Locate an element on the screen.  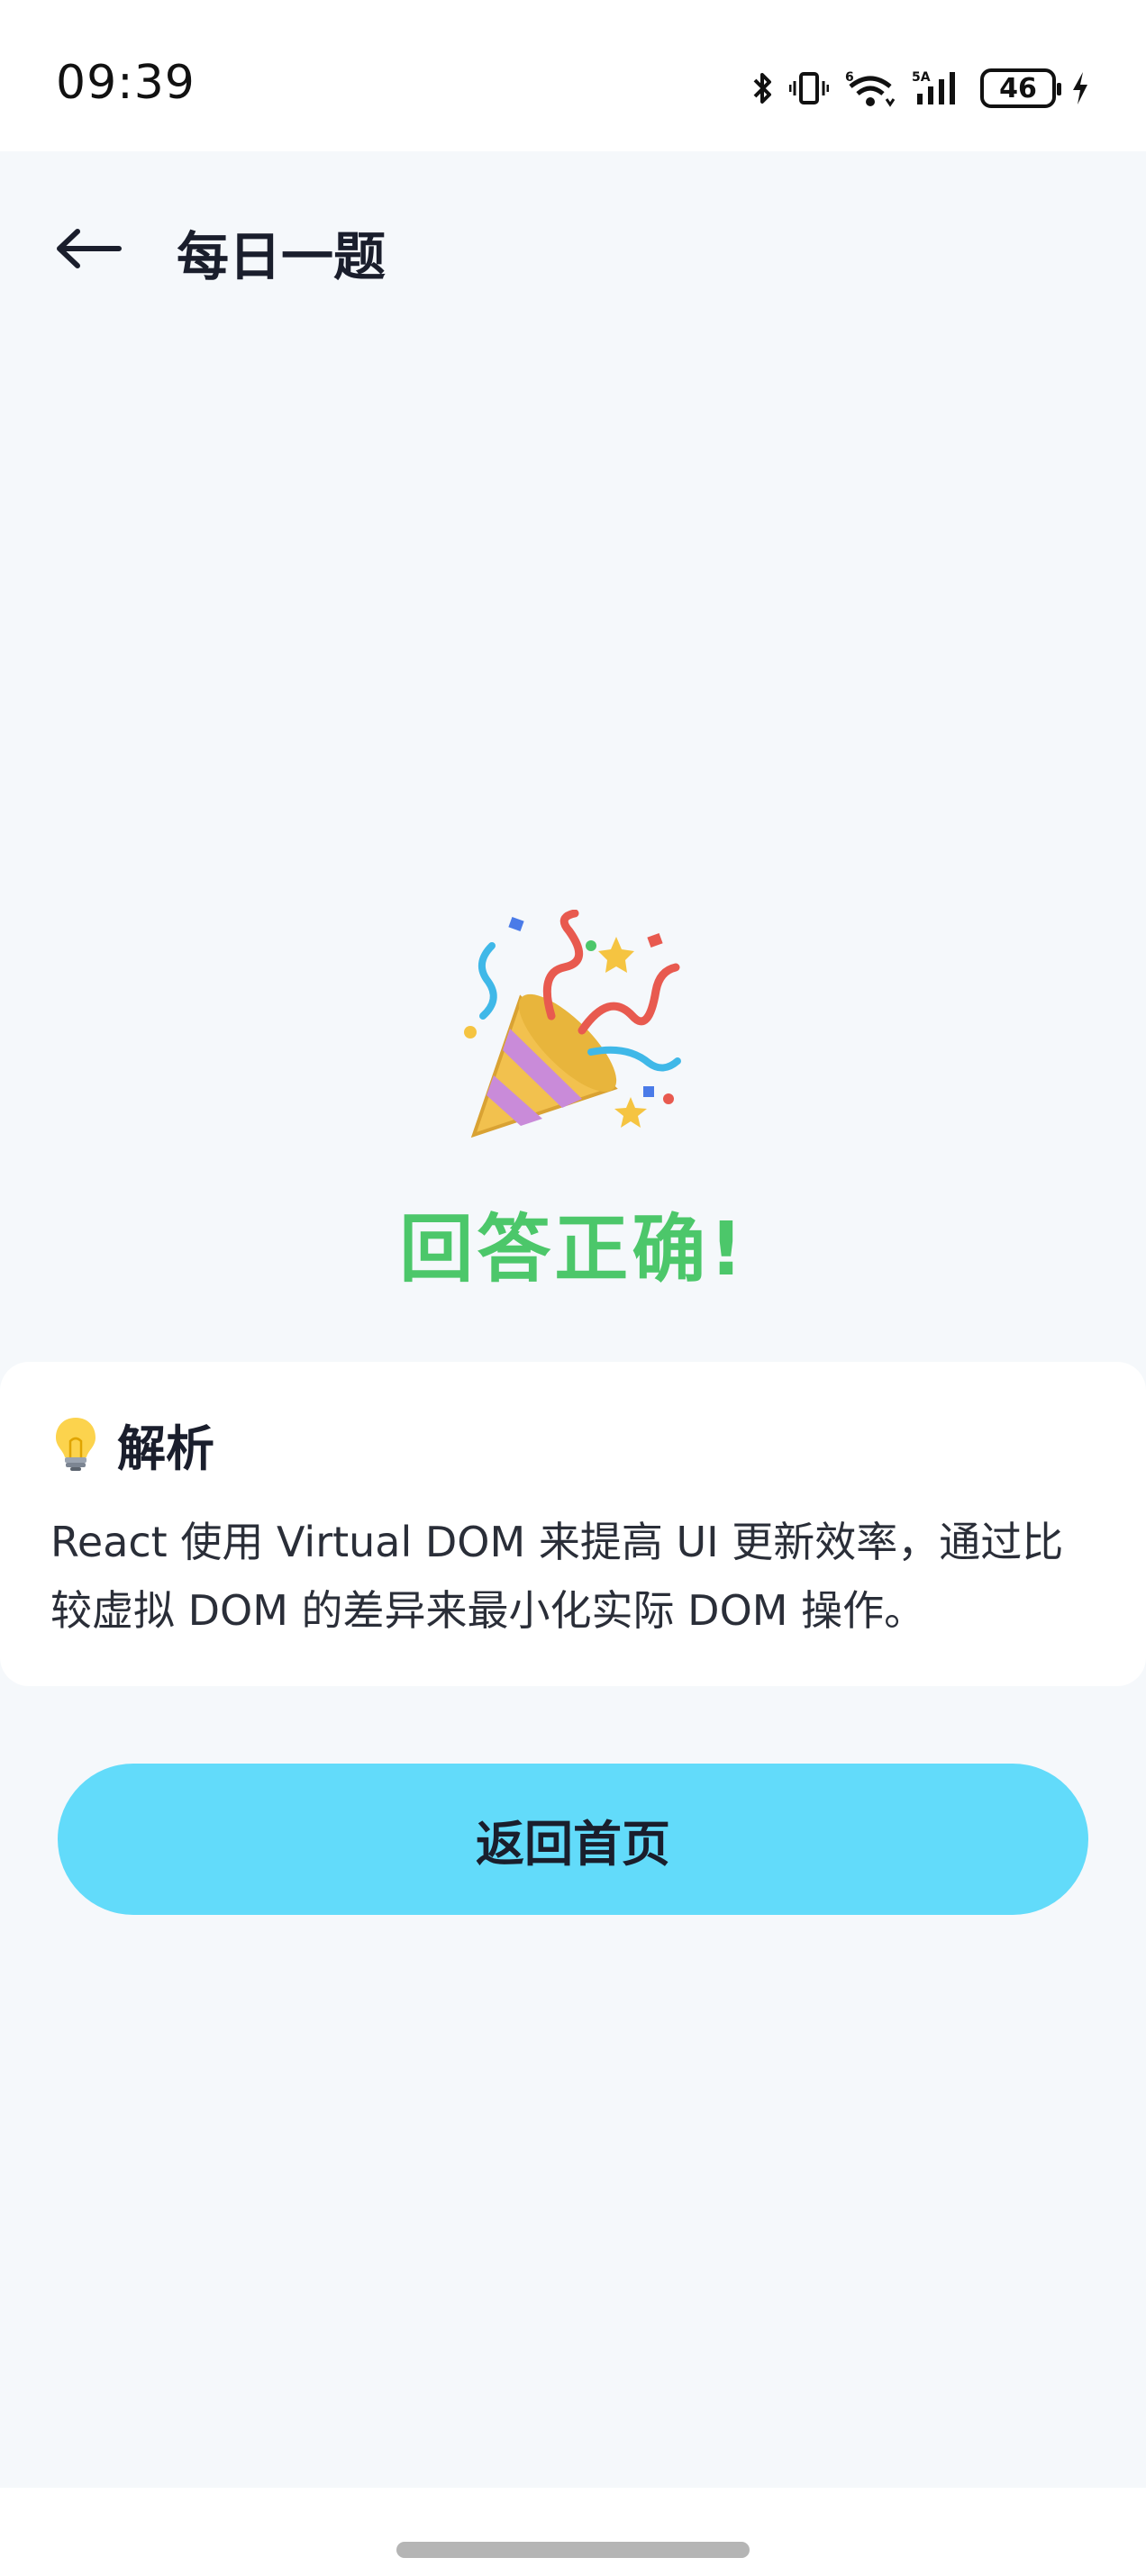
charging-icon is located at coordinates (1080, 88).